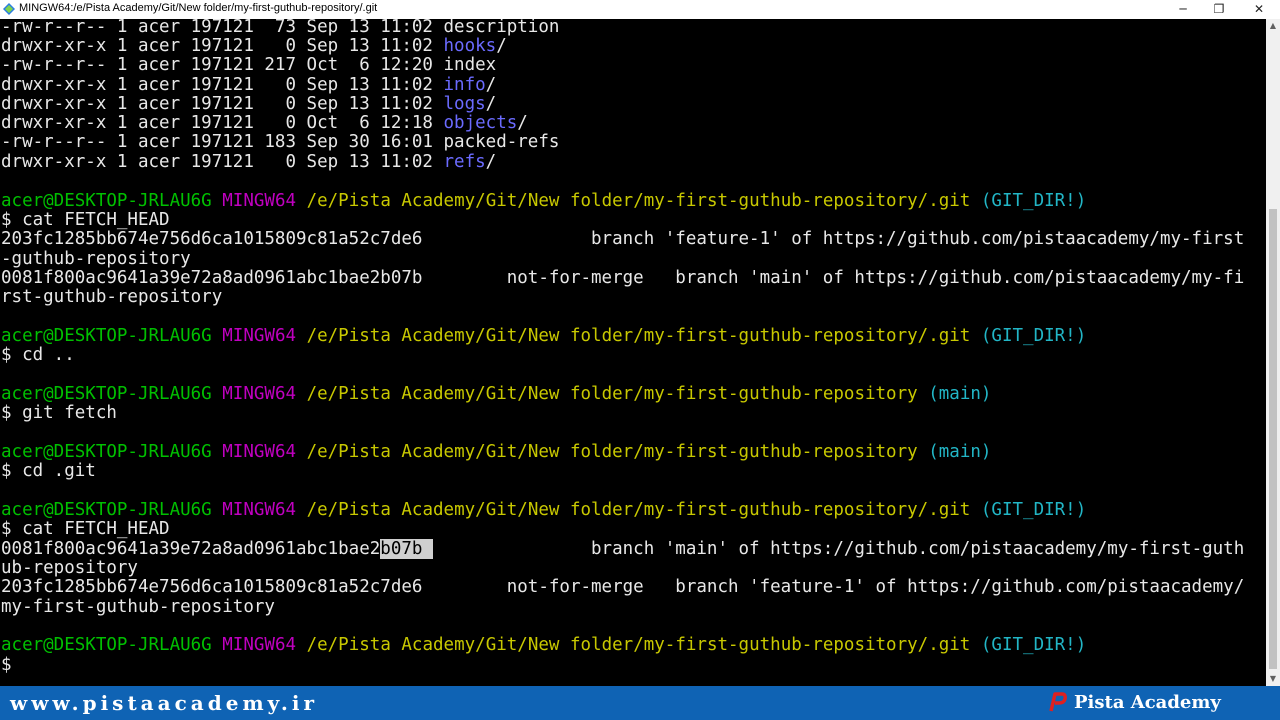 The image size is (1280, 720). Describe the element at coordinates (470, 162) in the screenshot. I see `ls-directory-name: refs/` at that location.